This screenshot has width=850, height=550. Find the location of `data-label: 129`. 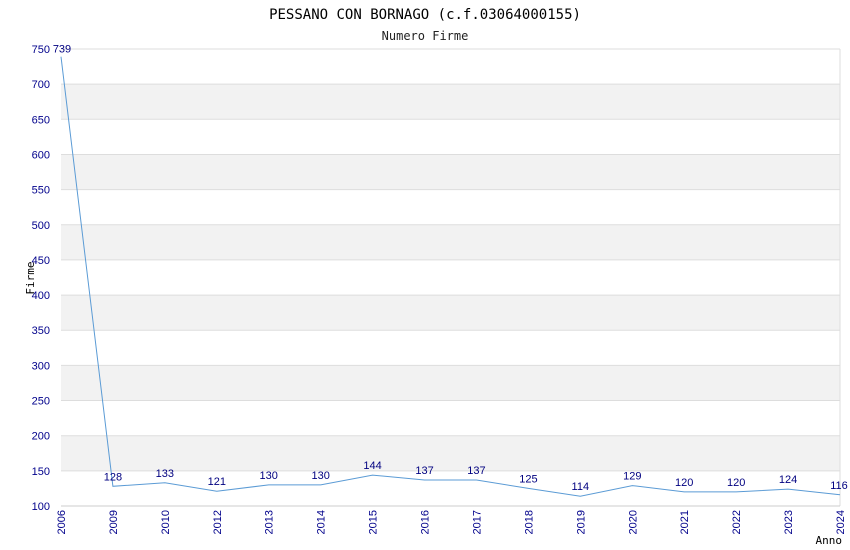

data-label: 129 is located at coordinates (632, 477).